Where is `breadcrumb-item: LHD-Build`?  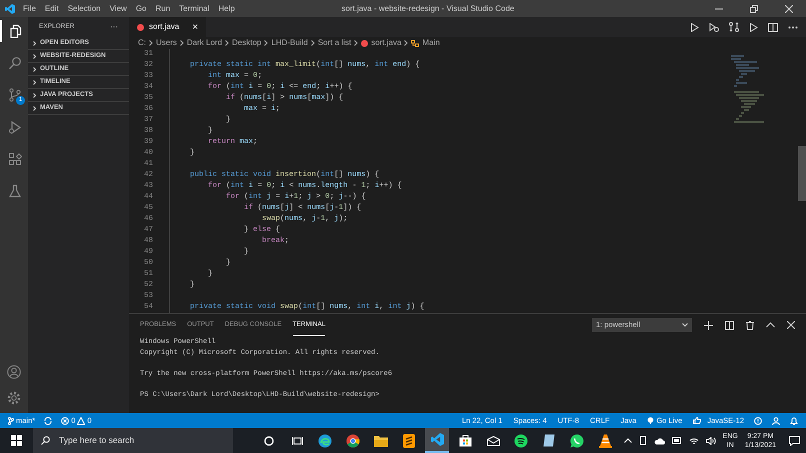 breadcrumb-item: LHD-Build is located at coordinates (289, 43).